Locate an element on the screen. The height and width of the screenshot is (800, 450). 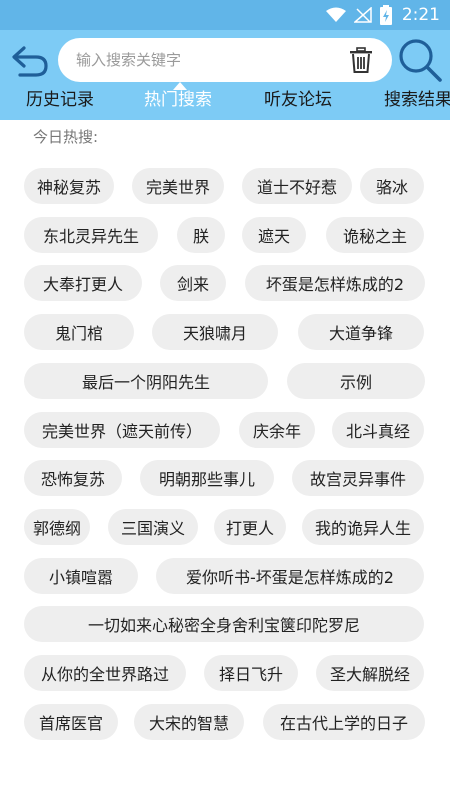
hot-tag: 朕 is located at coordinates (201, 235).